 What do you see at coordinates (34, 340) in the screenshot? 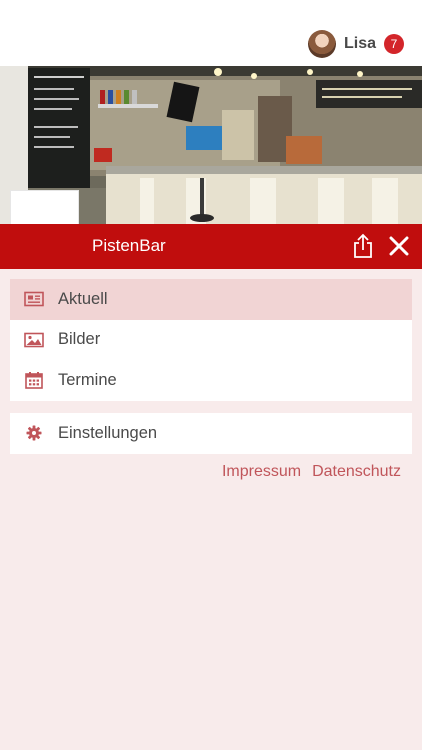
I see `image-icon` at bounding box center [34, 340].